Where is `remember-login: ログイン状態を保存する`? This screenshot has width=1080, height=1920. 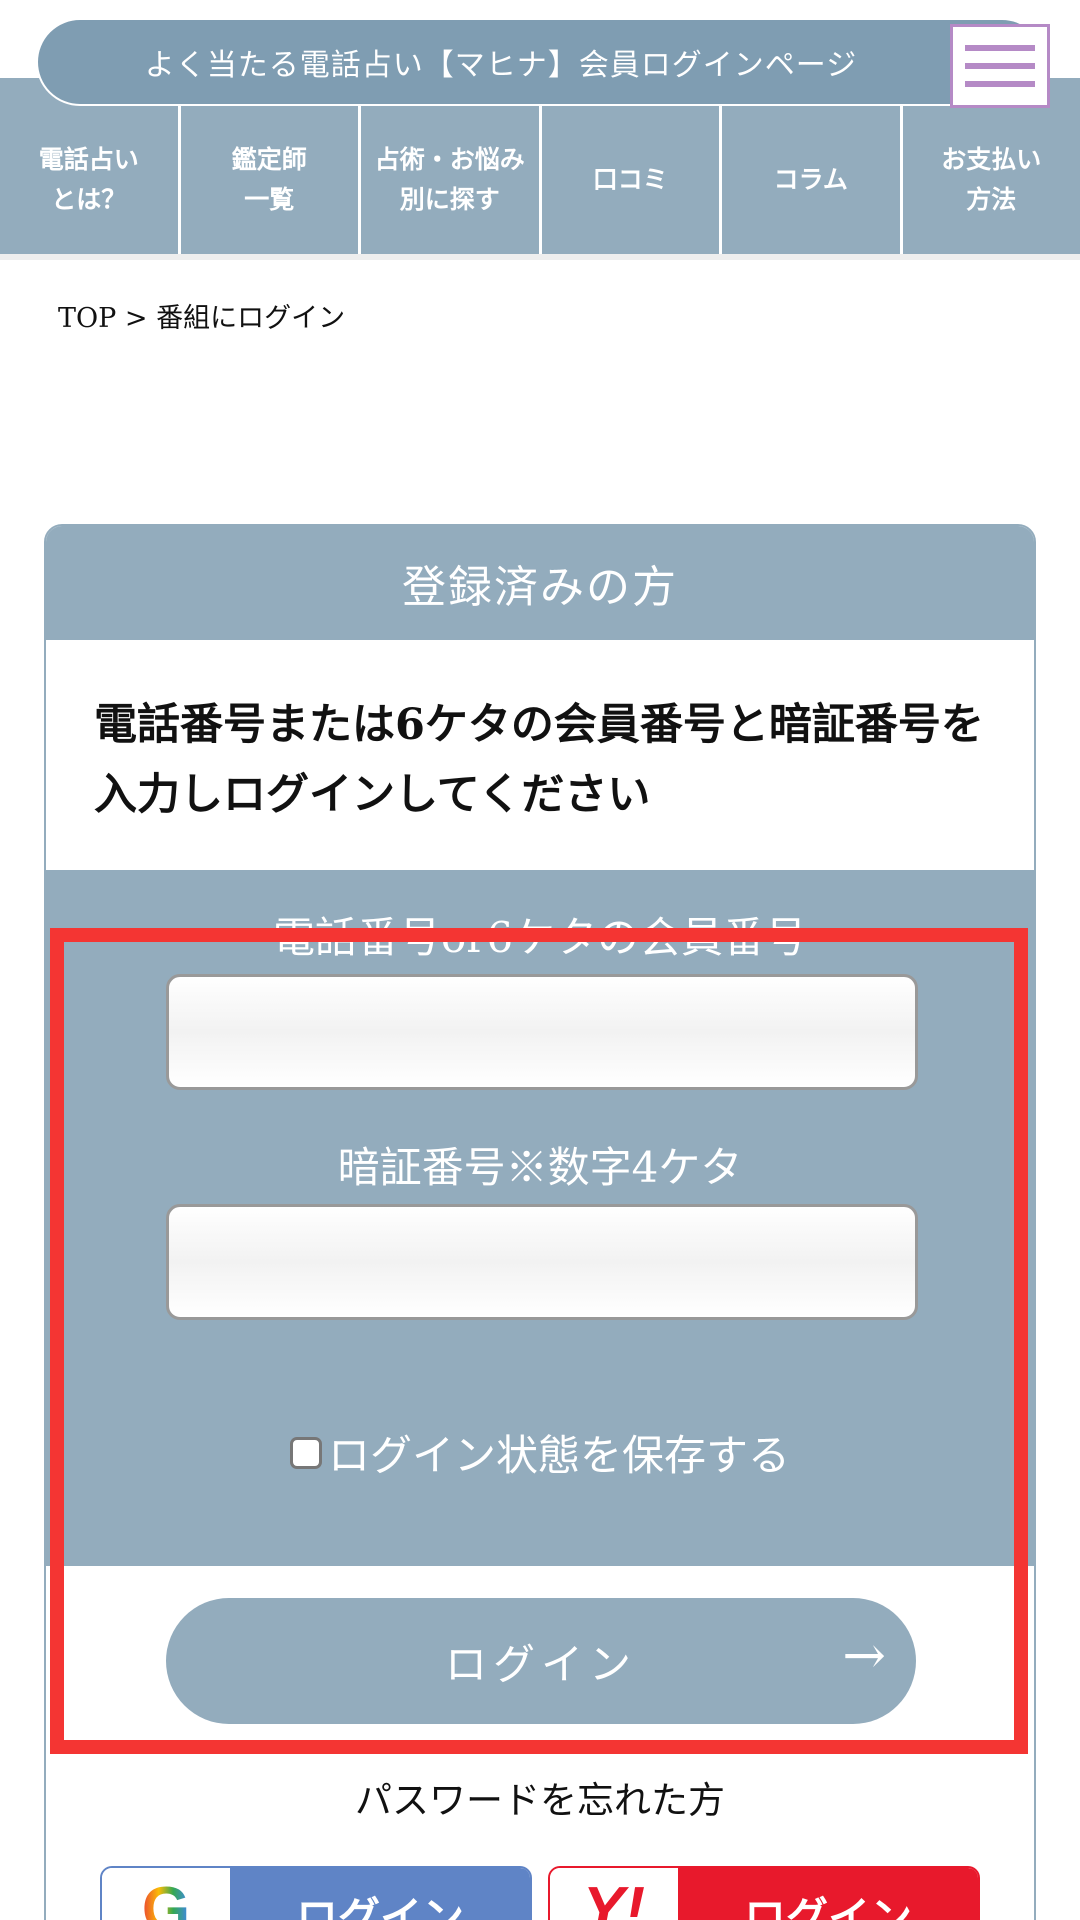 remember-login: ログイン状態を保存する is located at coordinates (540, 1452).